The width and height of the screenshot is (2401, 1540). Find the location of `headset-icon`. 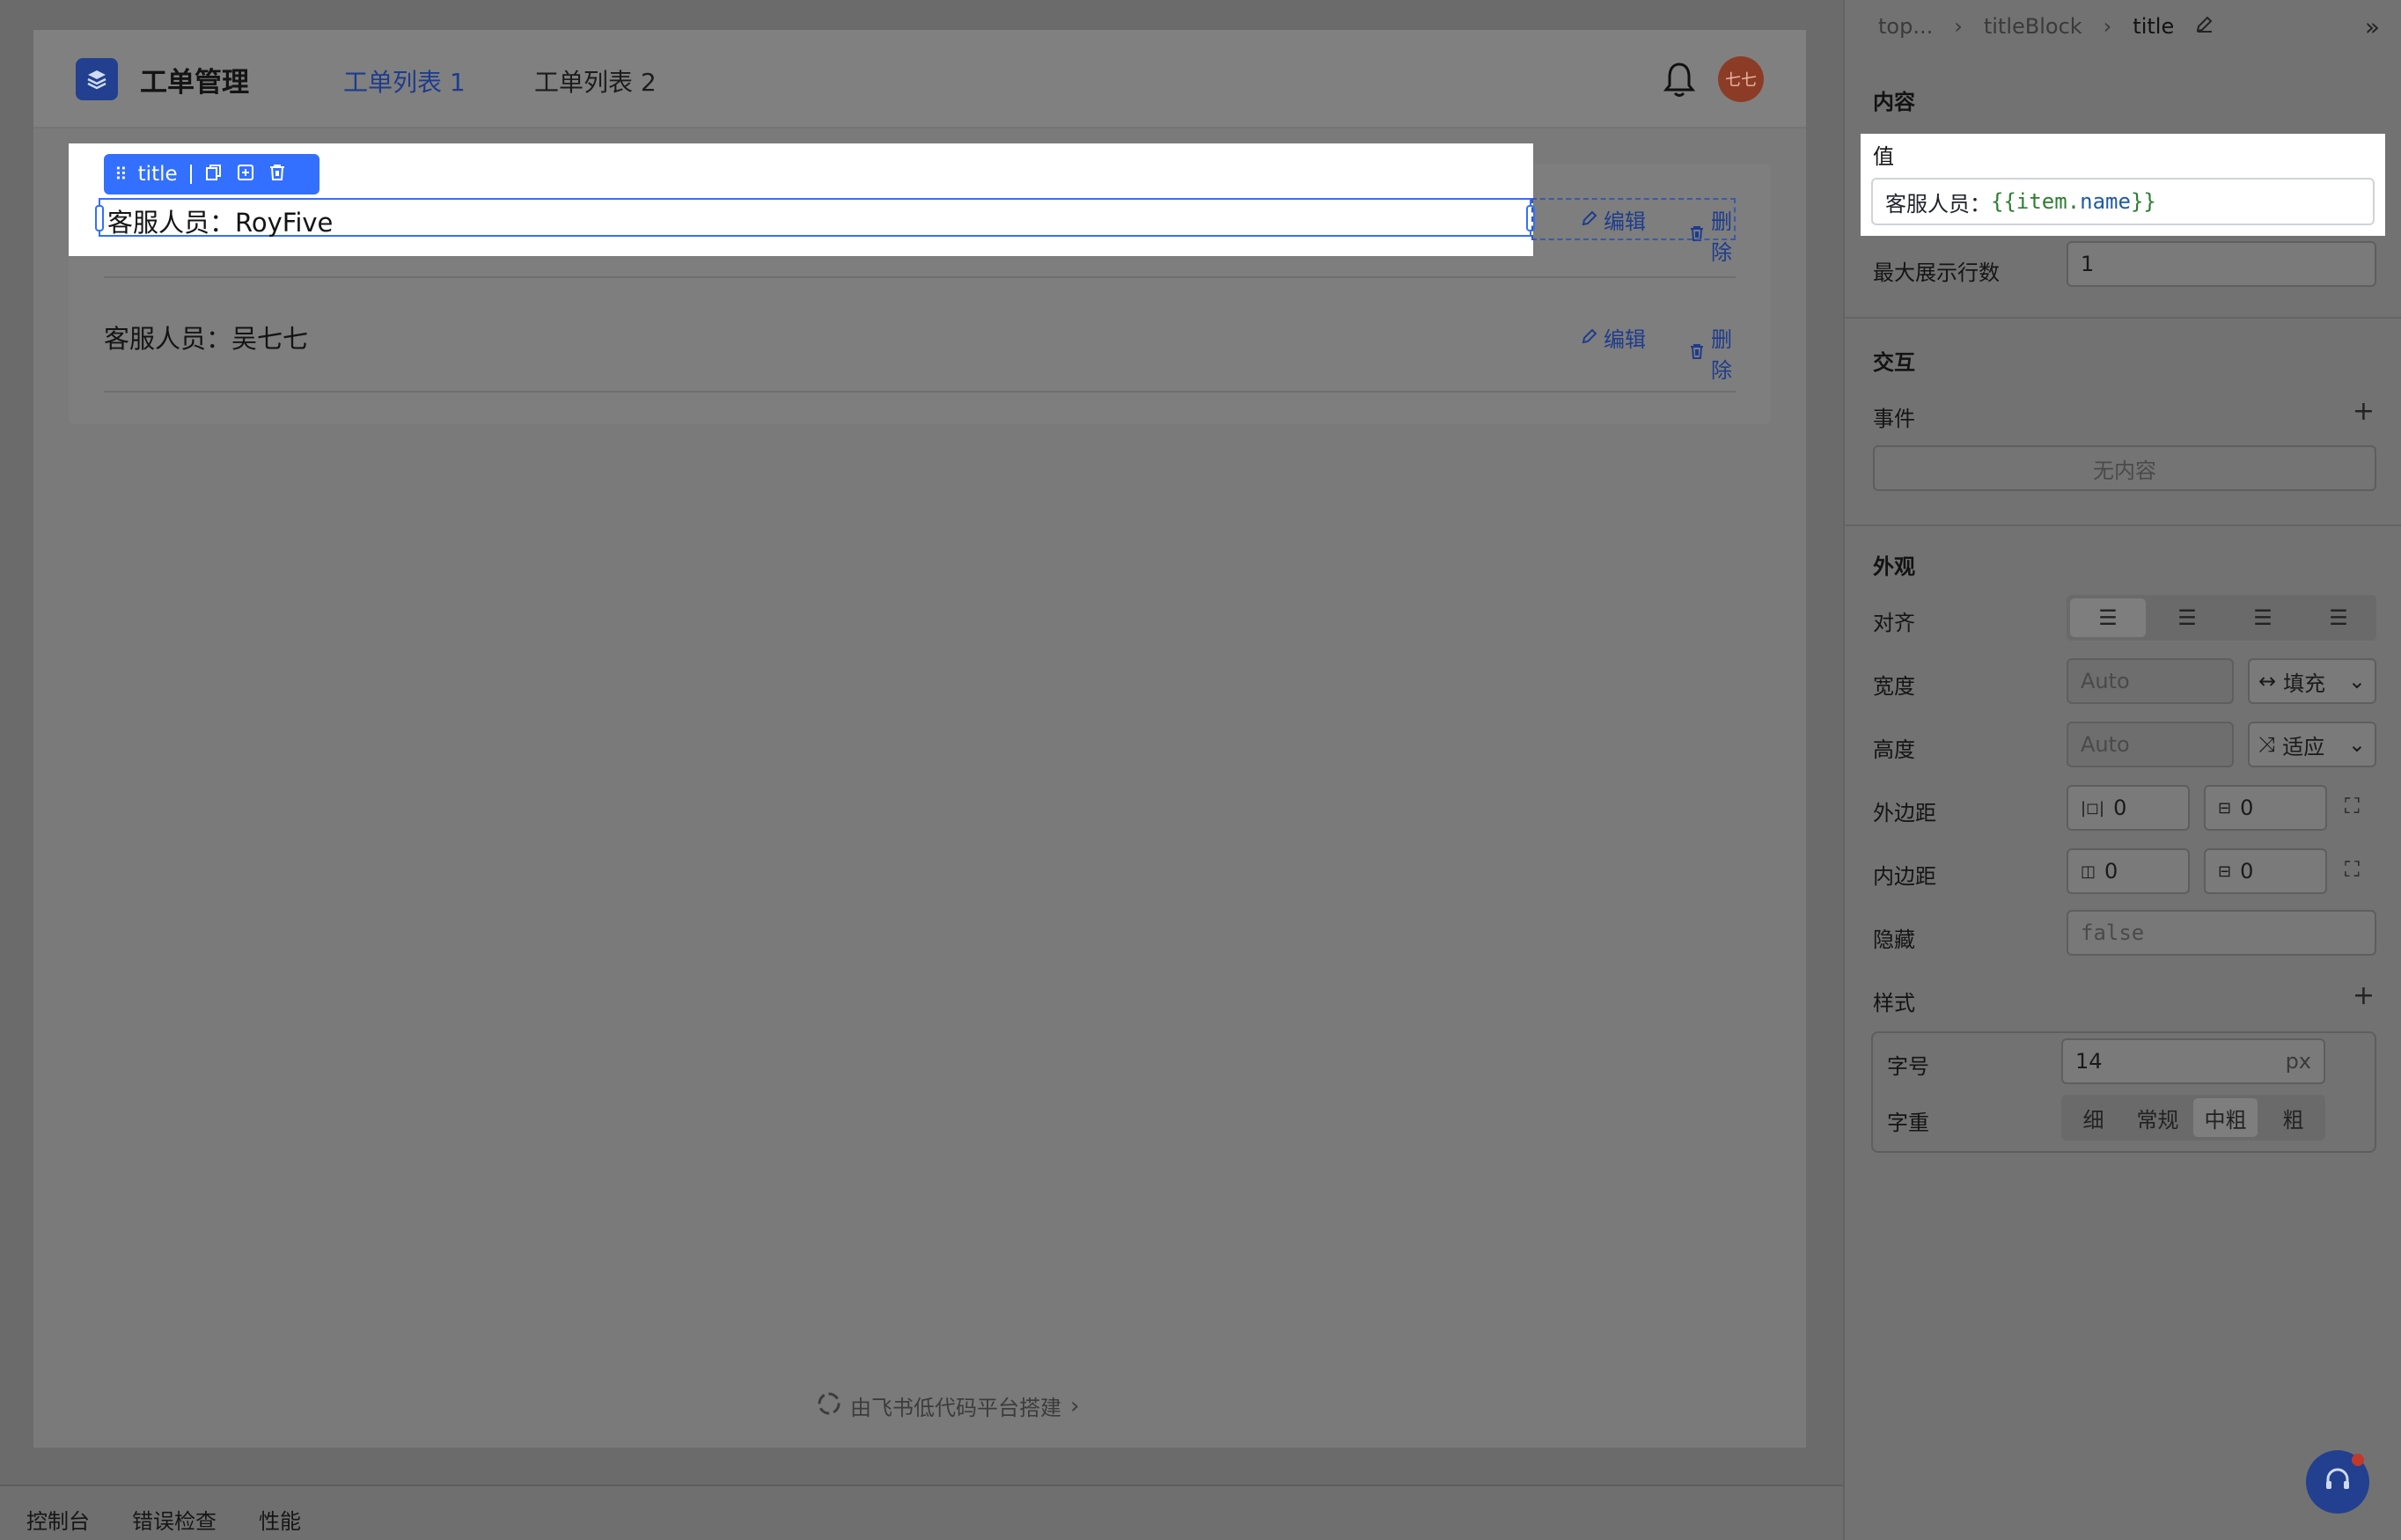

headset-icon is located at coordinates (2337, 1482).